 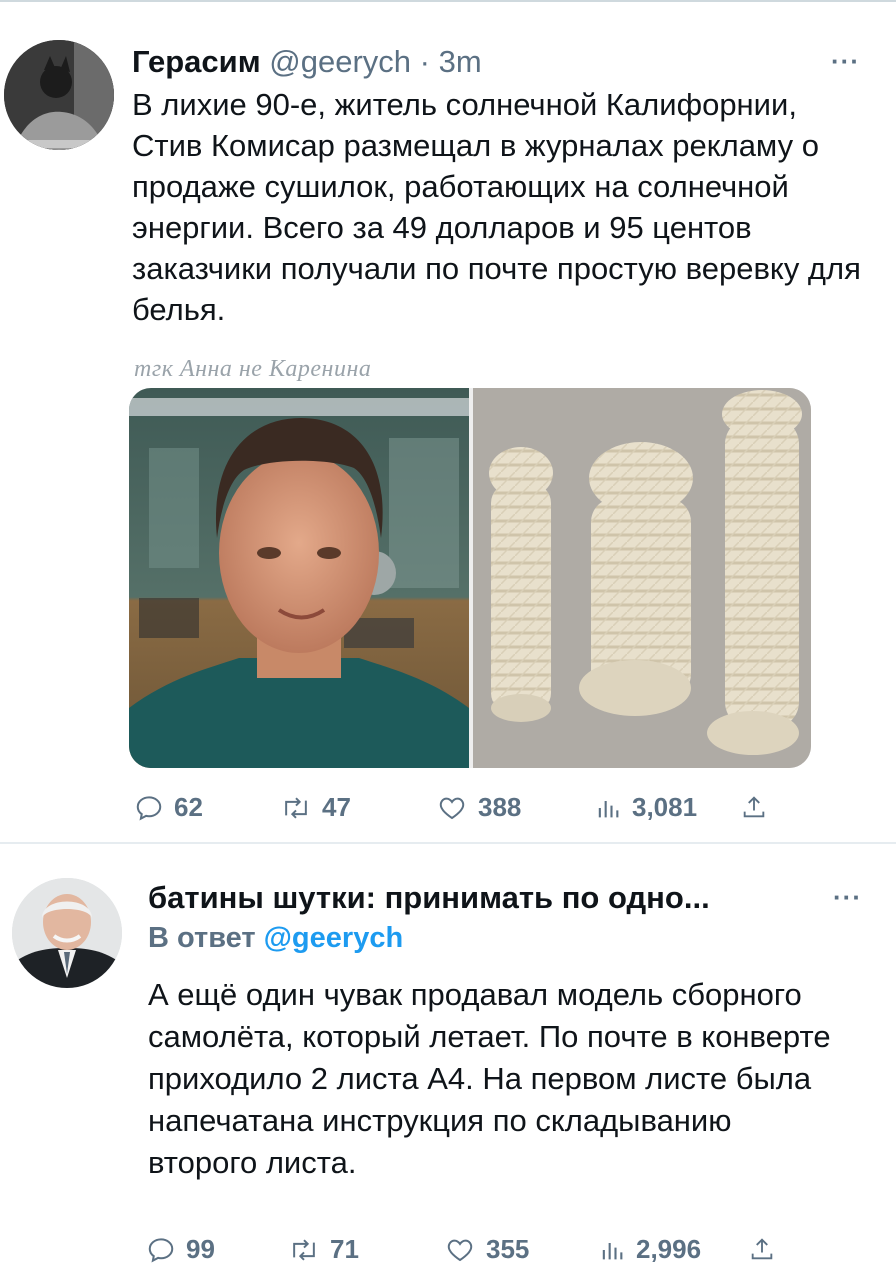 I want to click on replying-to: В ответ @geerych, so click(x=275, y=938).